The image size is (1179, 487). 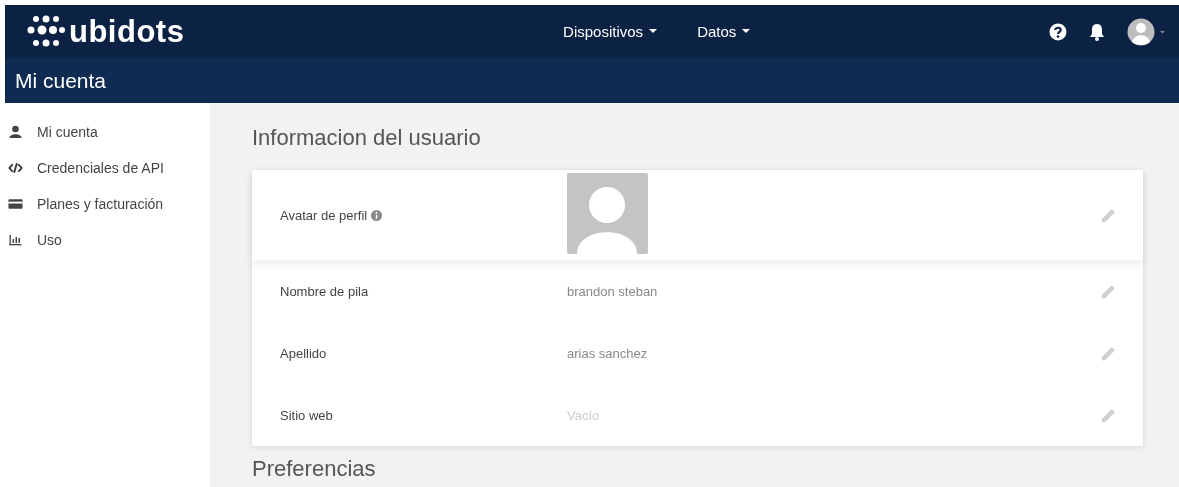 What do you see at coordinates (15, 240) in the screenshot?
I see `bar-chart-icon` at bounding box center [15, 240].